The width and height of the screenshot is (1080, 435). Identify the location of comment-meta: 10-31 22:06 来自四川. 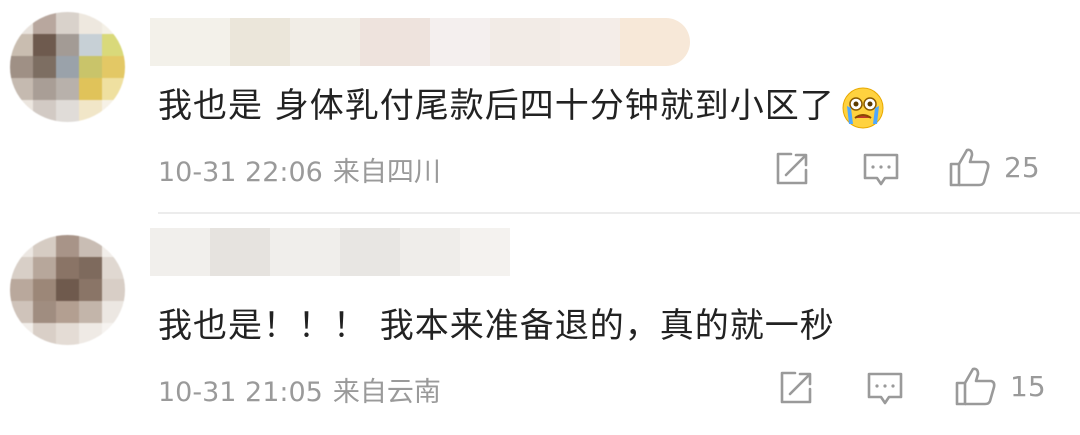
(299, 169).